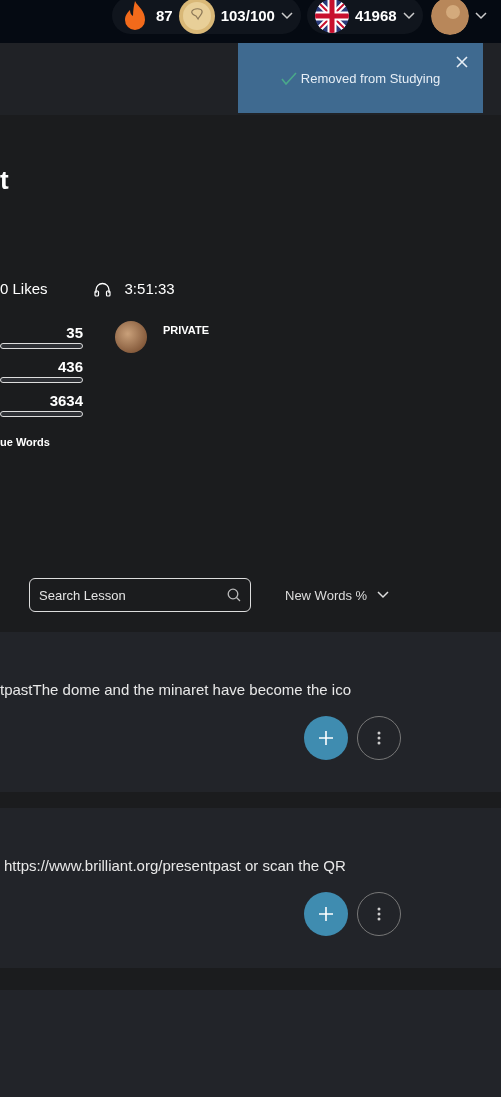 The width and height of the screenshot is (501, 1097). Describe the element at coordinates (102, 289) in the screenshot. I see `headphones-icon` at that location.